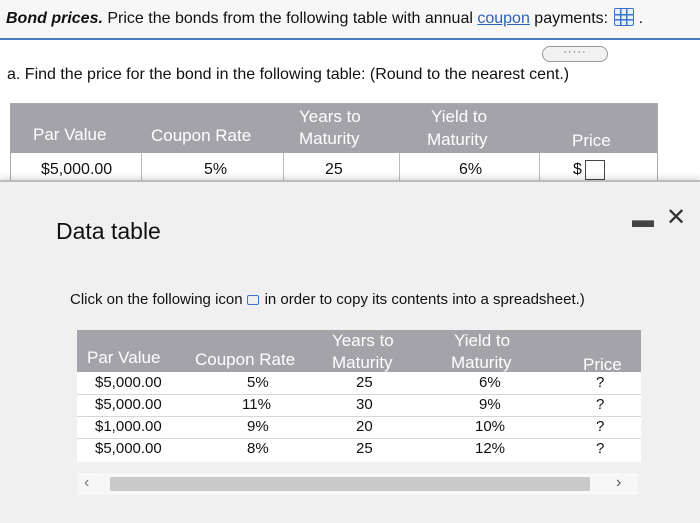 The width and height of the screenshot is (700, 523). I want to click on dt-yield: 12%, so click(490, 448).